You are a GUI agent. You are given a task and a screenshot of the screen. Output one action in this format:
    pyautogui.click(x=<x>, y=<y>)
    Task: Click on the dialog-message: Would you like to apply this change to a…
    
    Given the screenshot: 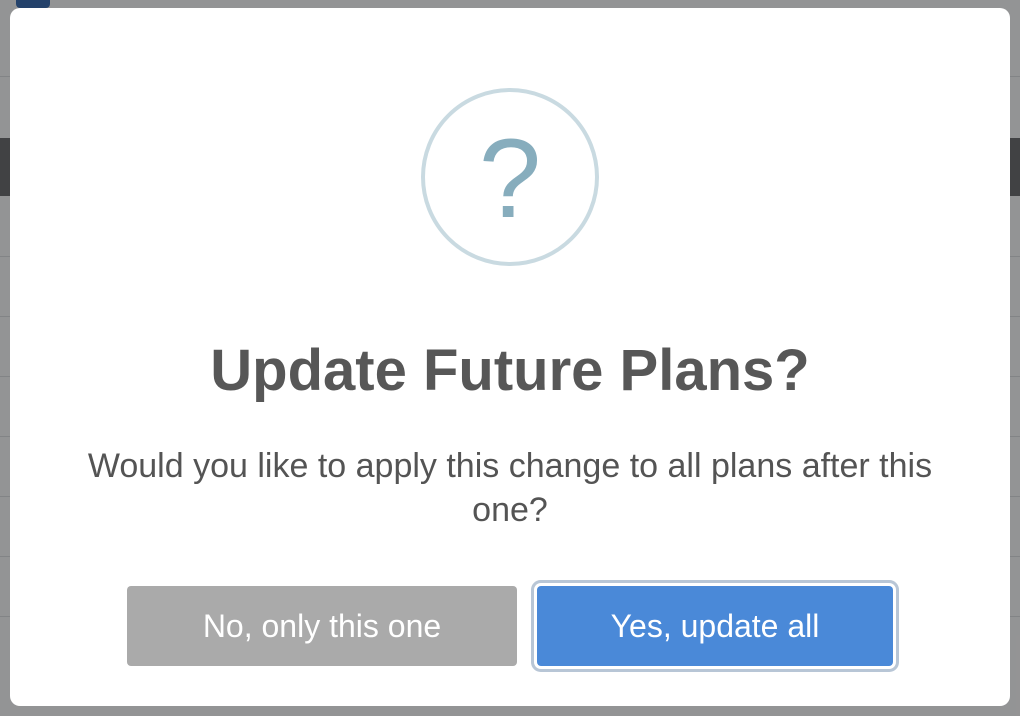 What is the action you would take?
    pyautogui.click(x=510, y=488)
    